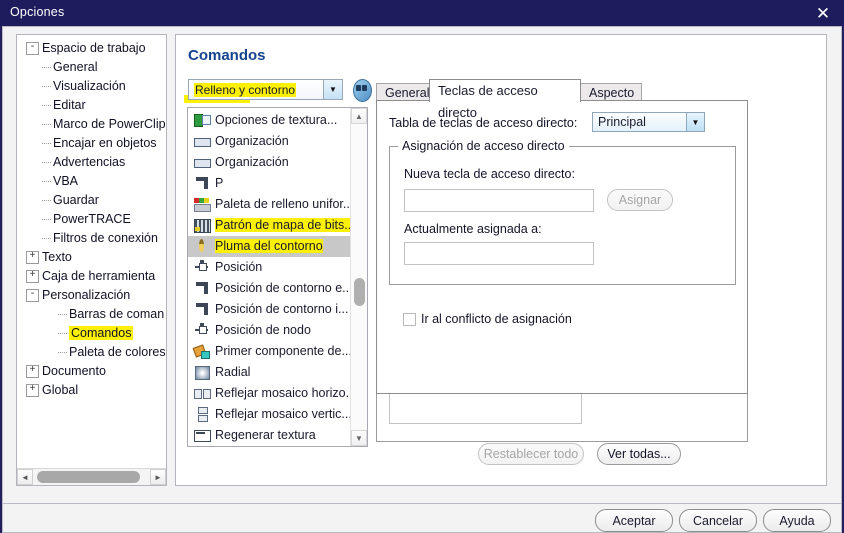 This screenshot has width=844, height=533. Describe the element at coordinates (88, 477) in the screenshot. I see `tree-hscroll-thumb` at that location.